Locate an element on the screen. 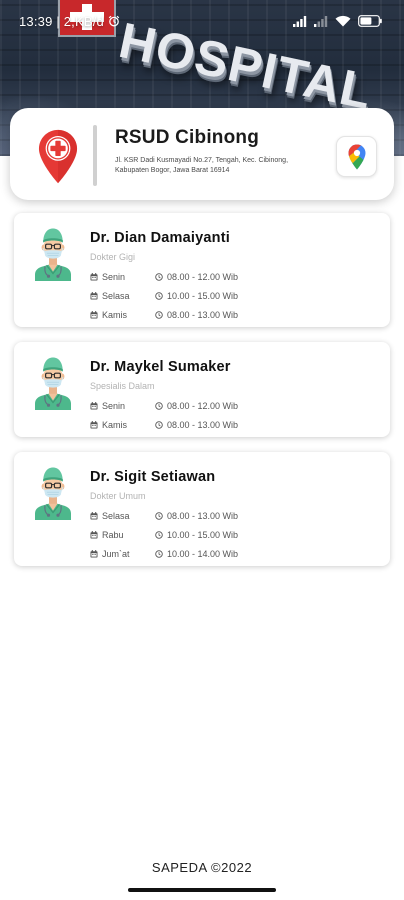  home-indicator is located at coordinates (202, 890).